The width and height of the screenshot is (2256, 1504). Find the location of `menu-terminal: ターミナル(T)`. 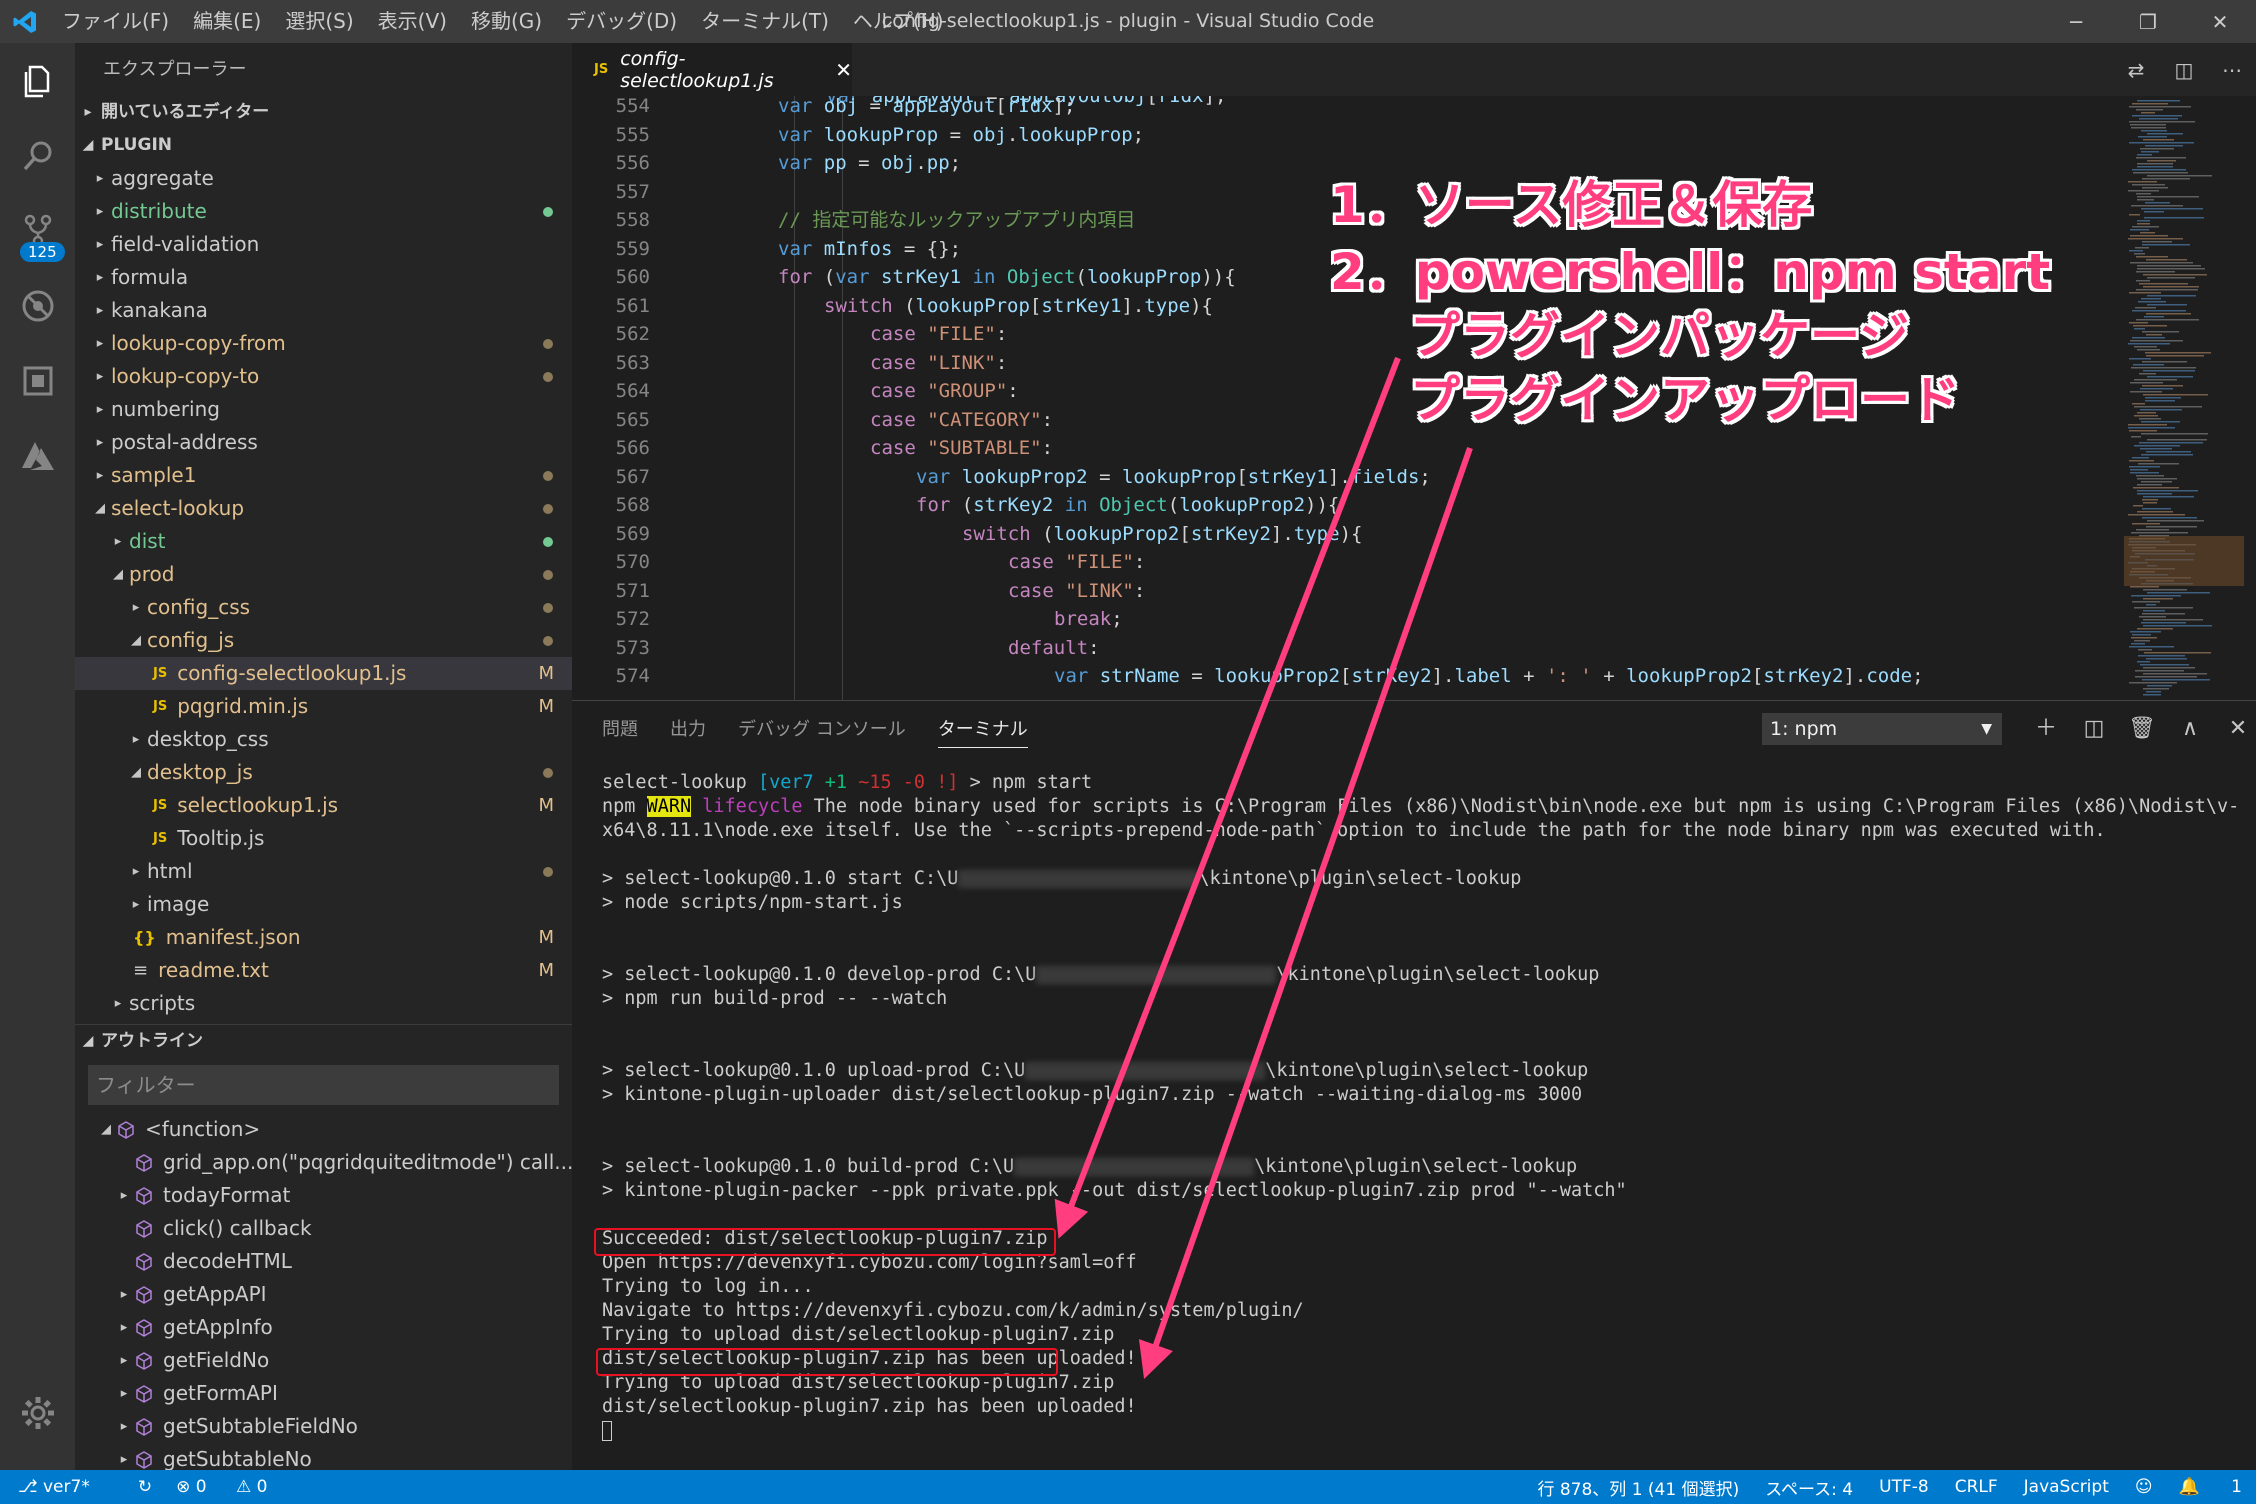

menu-terminal: ターミナル(T) is located at coordinates (765, 21).